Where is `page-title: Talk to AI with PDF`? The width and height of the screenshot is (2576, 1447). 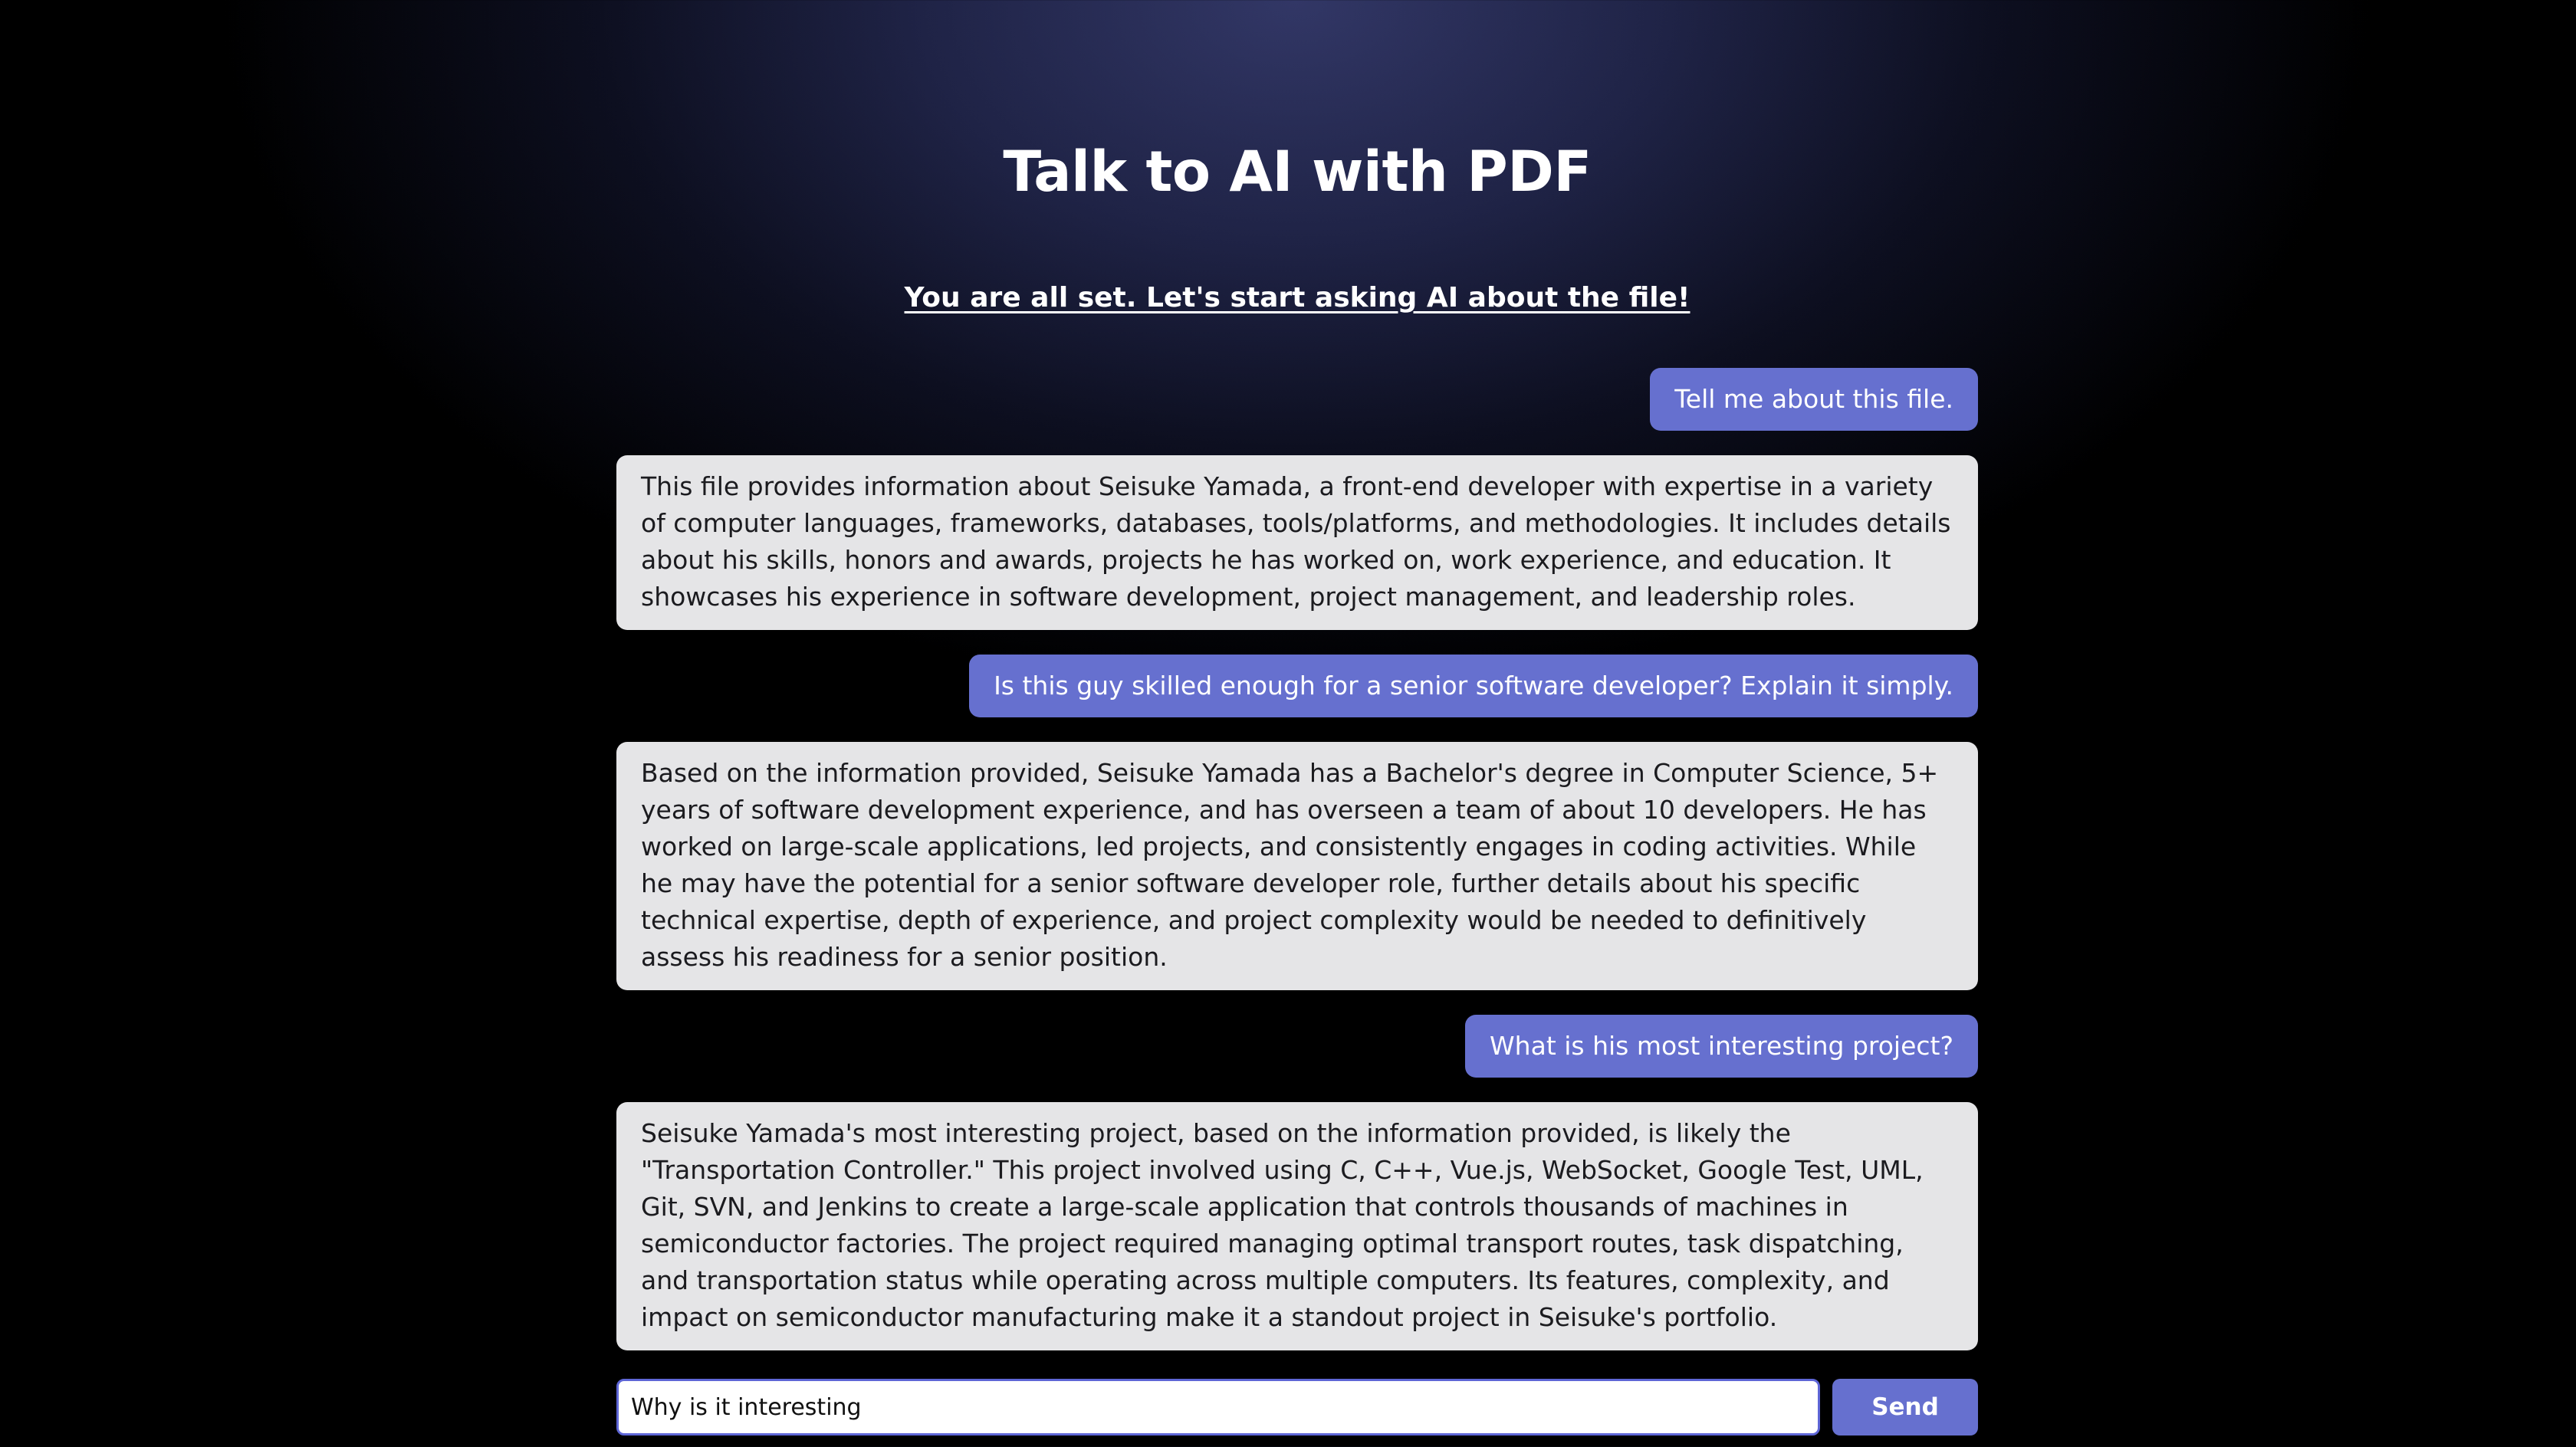
page-title: Talk to AI with PDF is located at coordinates (1297, 172).